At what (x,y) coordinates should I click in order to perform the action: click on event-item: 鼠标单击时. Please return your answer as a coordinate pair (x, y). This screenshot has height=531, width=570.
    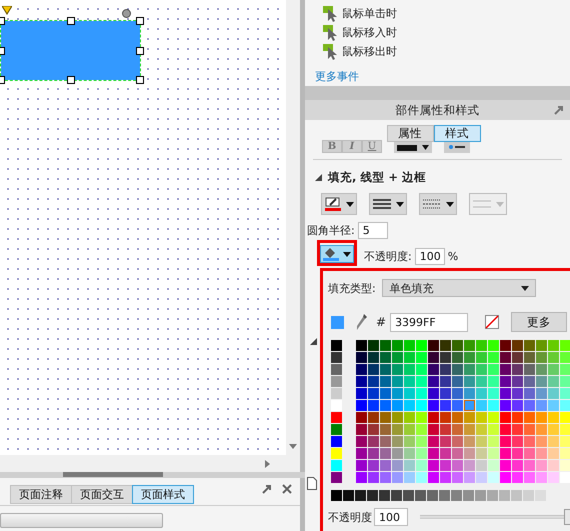
    Looking at the image, I should click on (369, 13).